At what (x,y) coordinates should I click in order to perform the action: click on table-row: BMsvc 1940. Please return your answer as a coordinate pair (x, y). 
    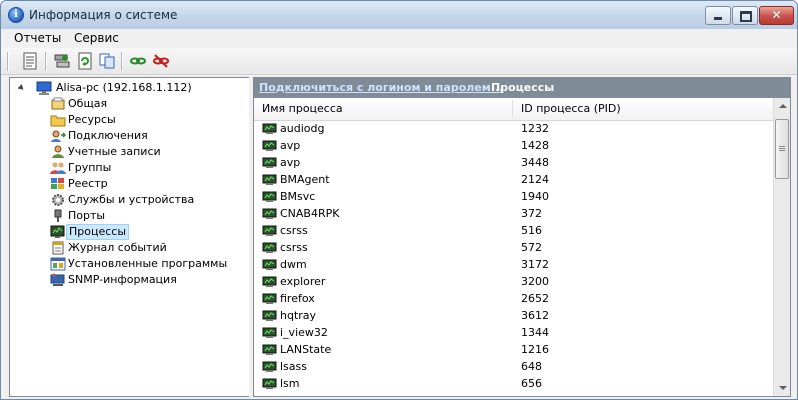
    Looking at the image, I should click on (513, 197).